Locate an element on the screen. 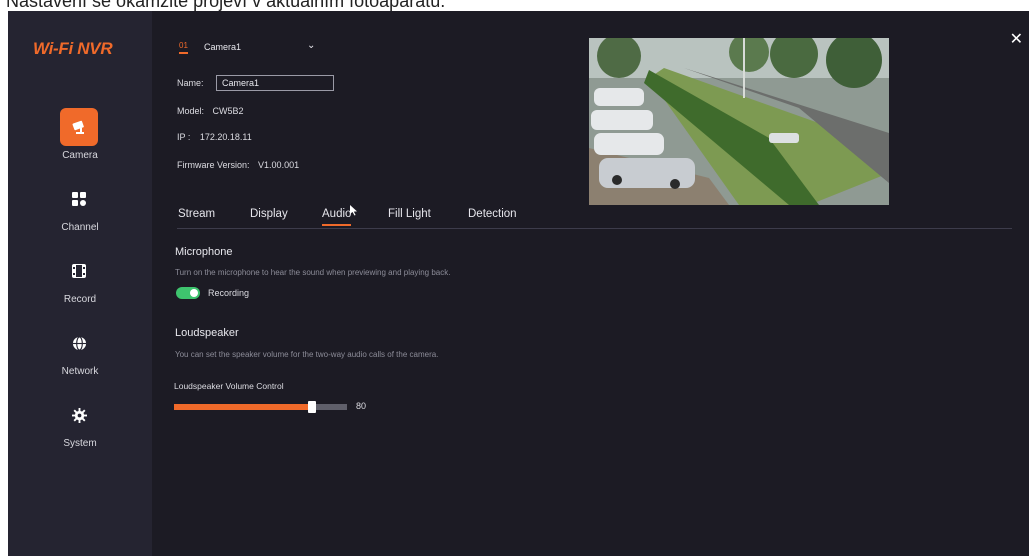 The image size is (1029, 556). sidebar-item-label: System is located at coordinates (80, 443).